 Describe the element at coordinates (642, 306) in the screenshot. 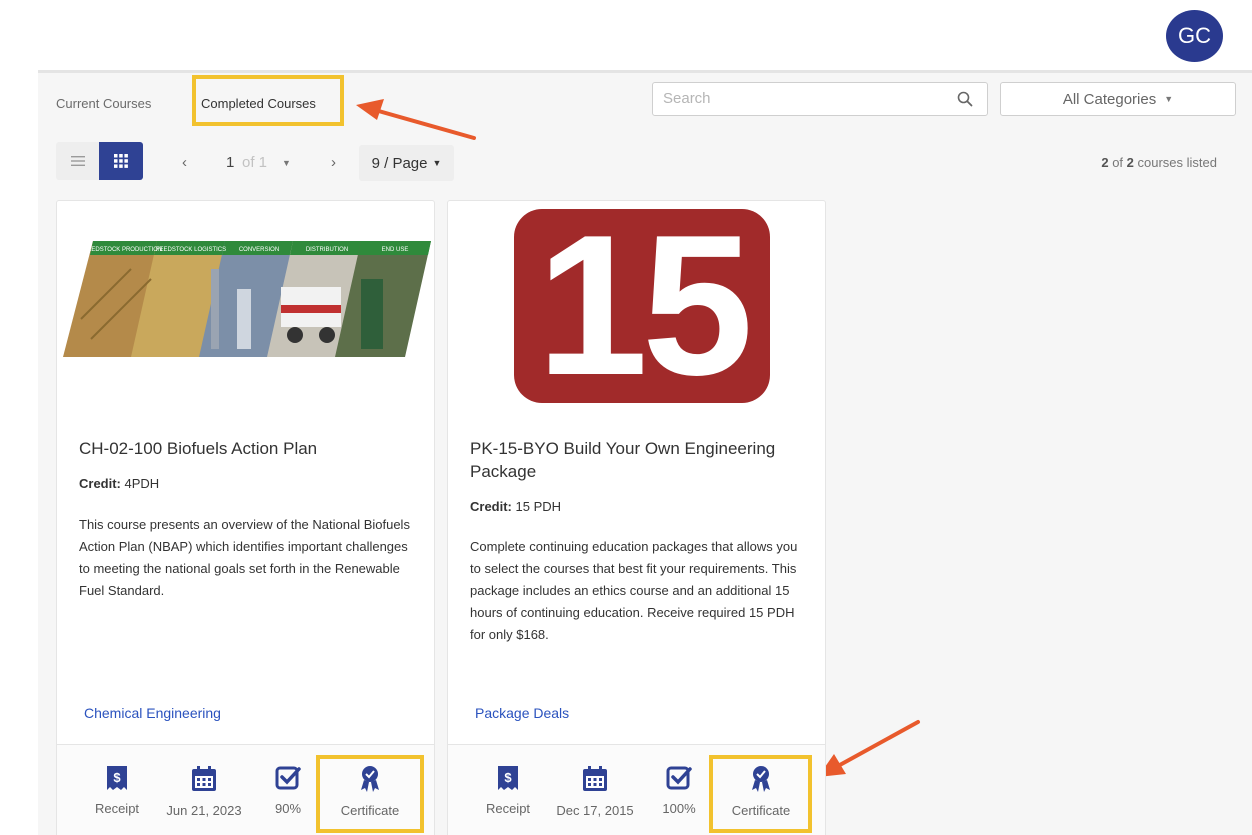

I see `course-thumbnail-15: 15` at that location.